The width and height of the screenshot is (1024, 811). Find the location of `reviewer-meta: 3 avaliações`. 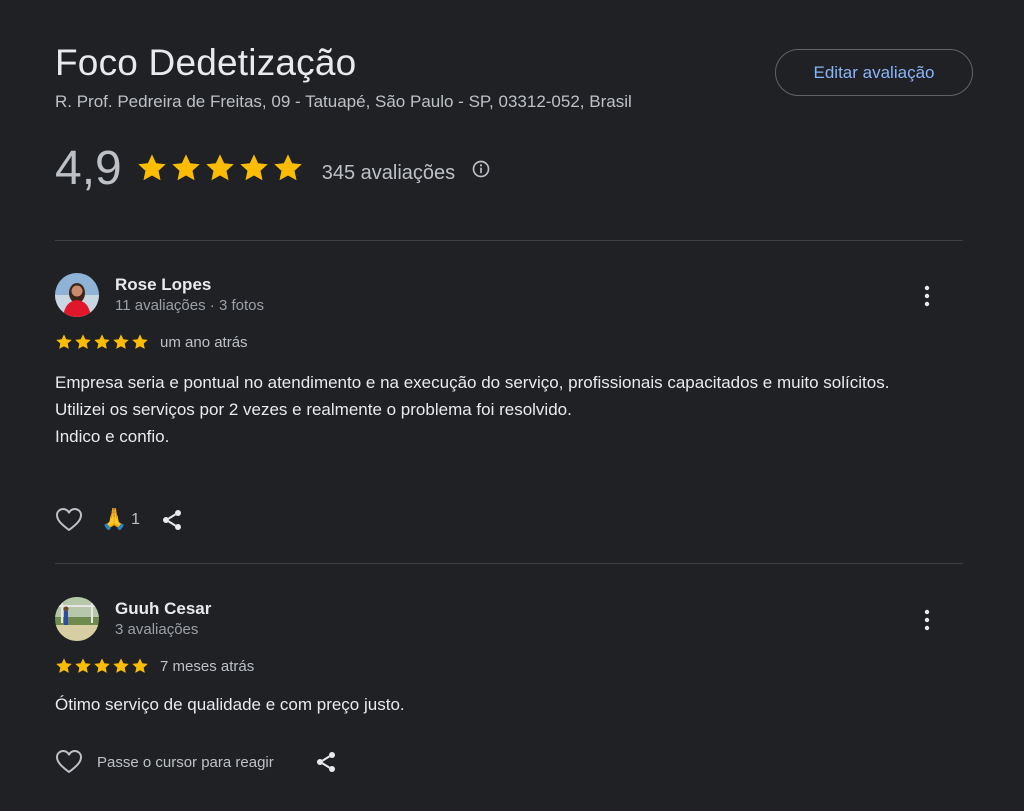

reviewer-meta: 3 avaliações is located at coordinates (157, 629).